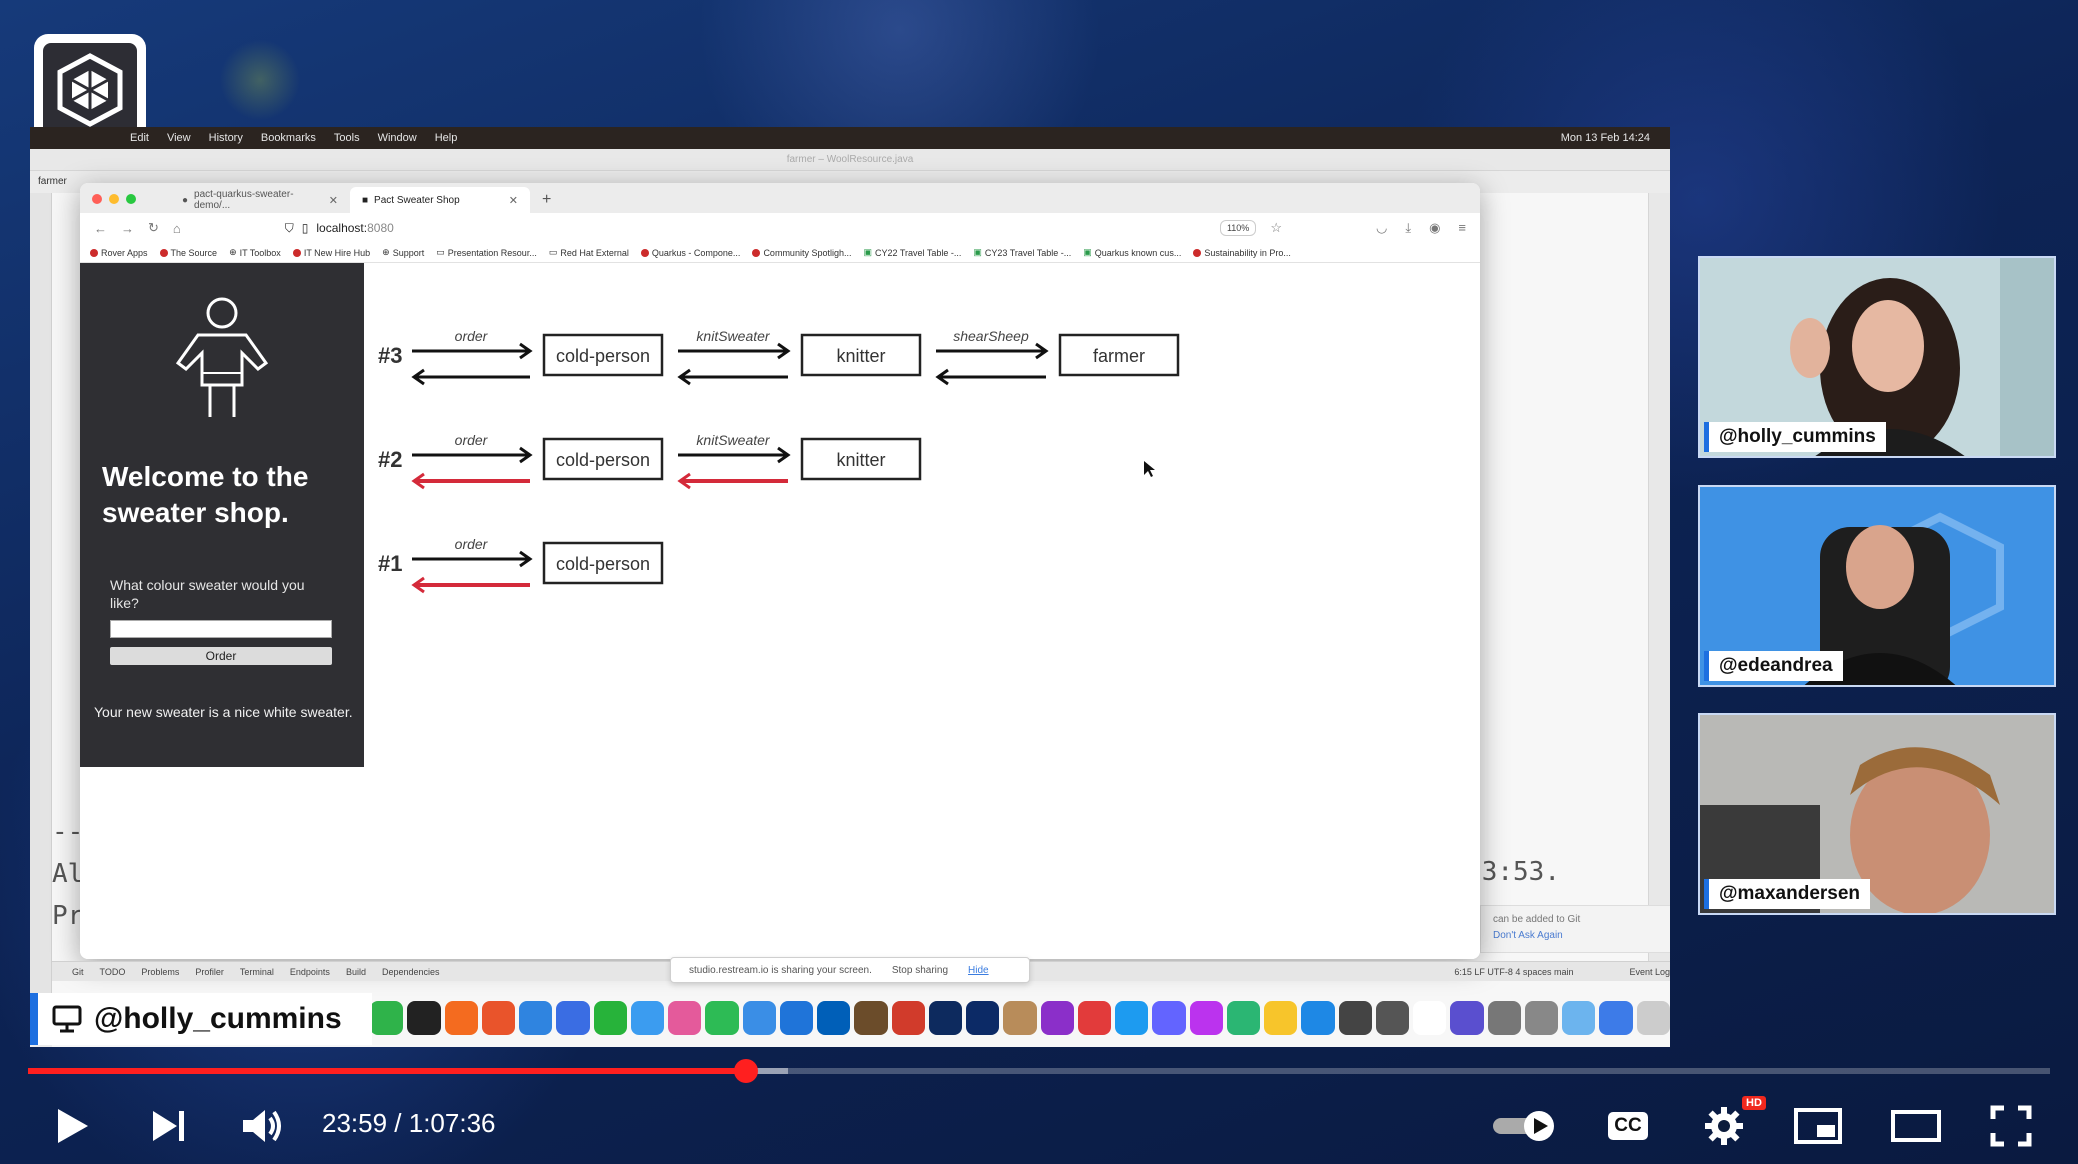  I want to click on zoom-window-button, so click(131, 199).